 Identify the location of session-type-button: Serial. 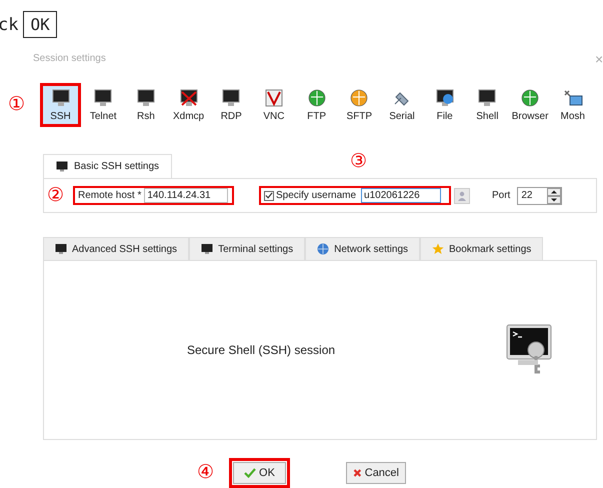
(402, 105).